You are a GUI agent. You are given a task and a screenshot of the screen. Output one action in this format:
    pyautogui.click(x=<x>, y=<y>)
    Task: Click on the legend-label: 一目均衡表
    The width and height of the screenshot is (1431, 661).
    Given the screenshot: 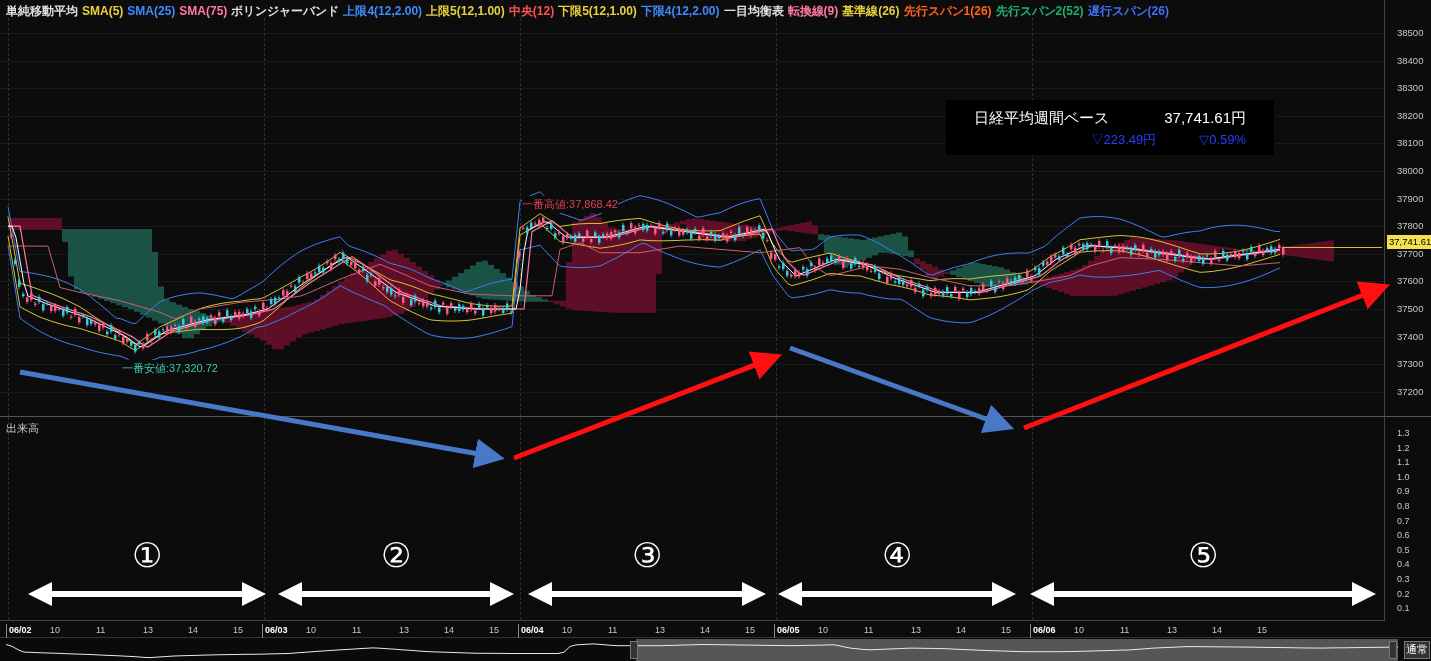 What is the action you would take?
    pyautogui.click(x=753, y=11)
    